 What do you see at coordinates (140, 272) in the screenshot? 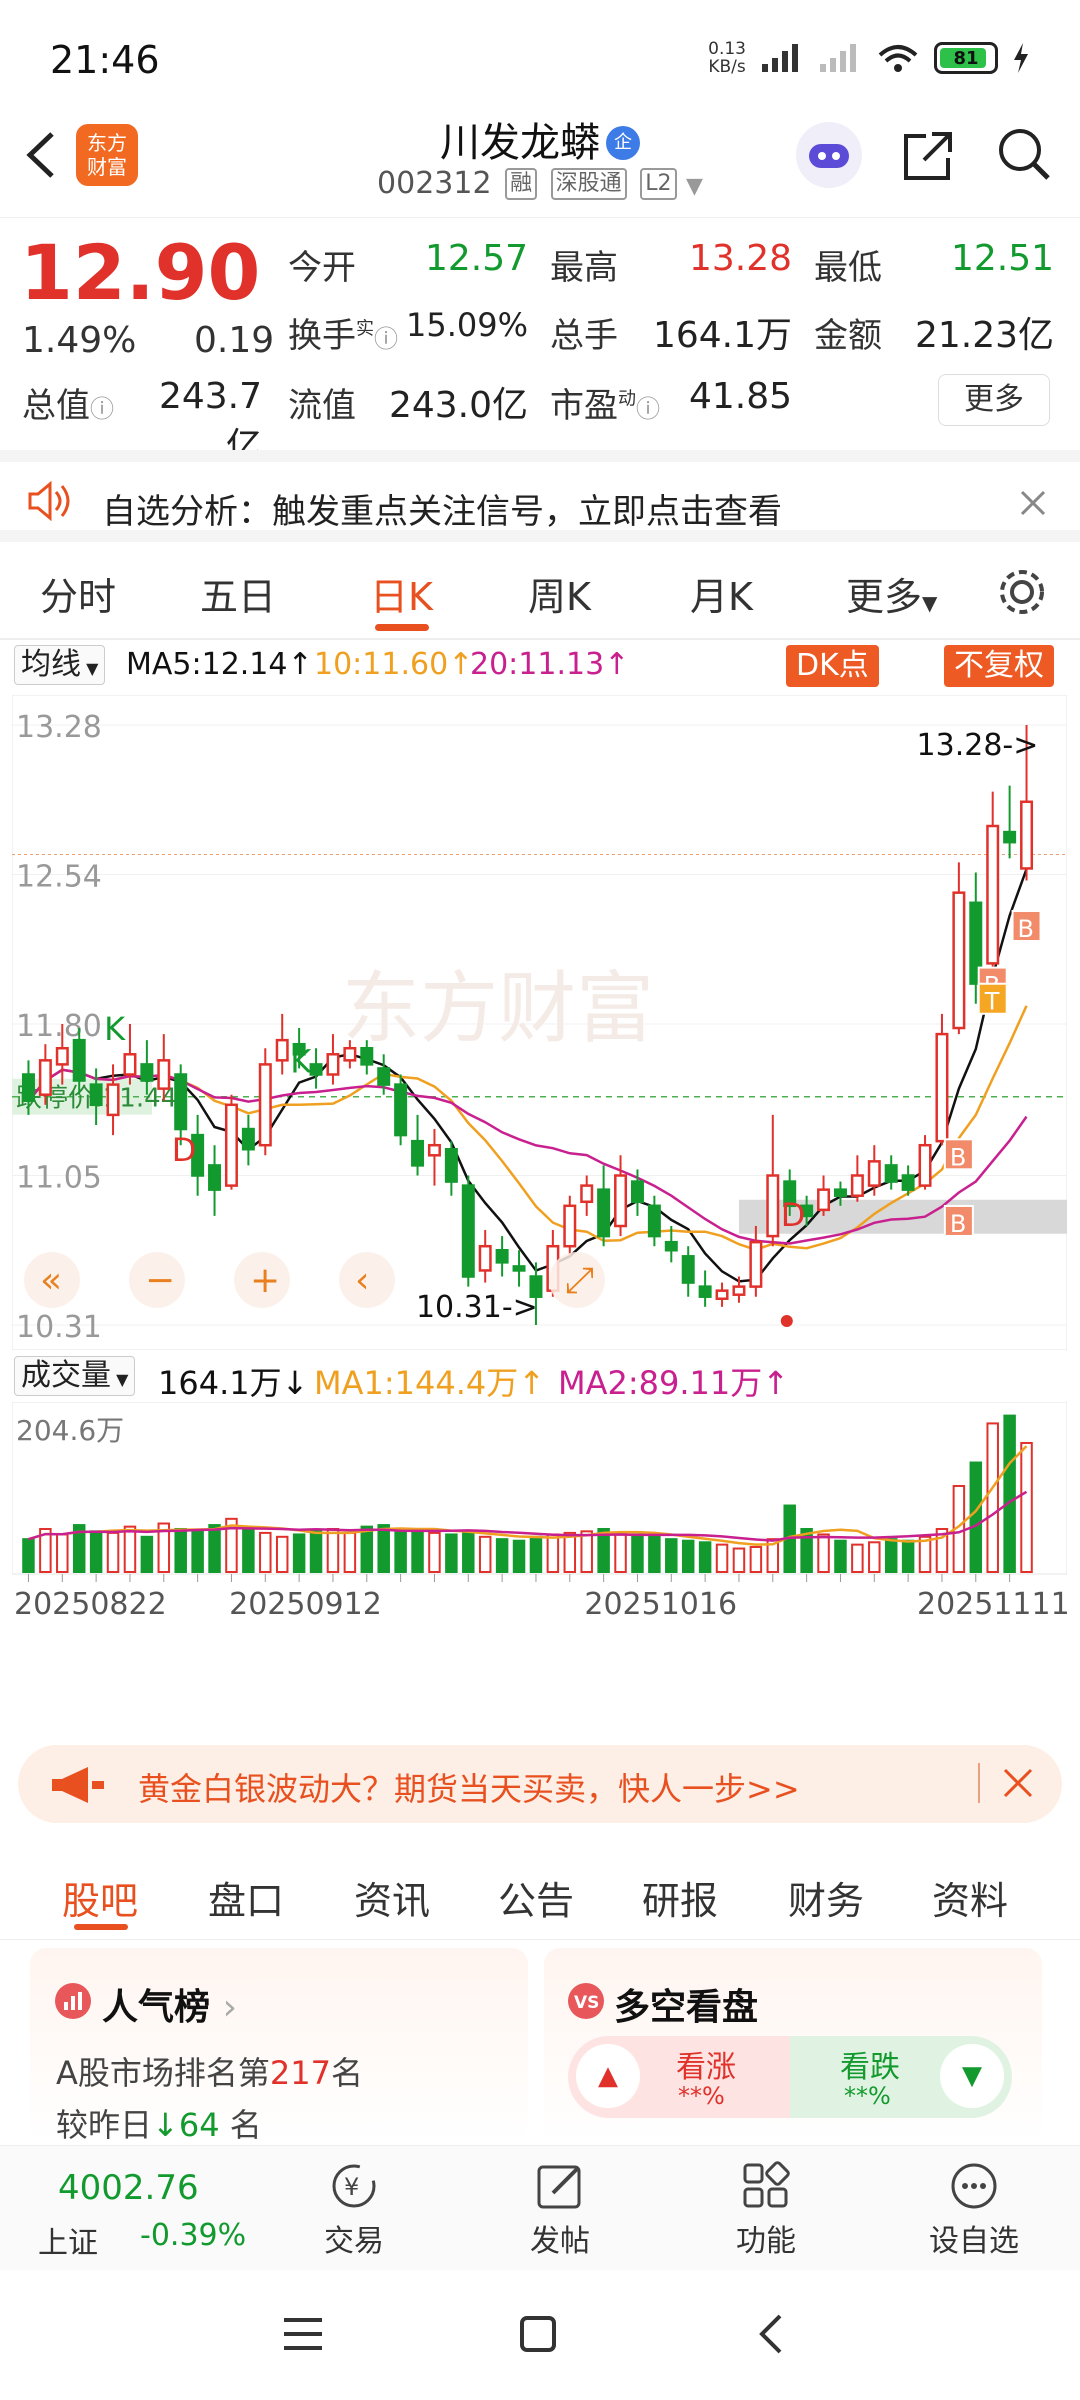
I see `last-price: 12.90` at bounding box center [140, 272].